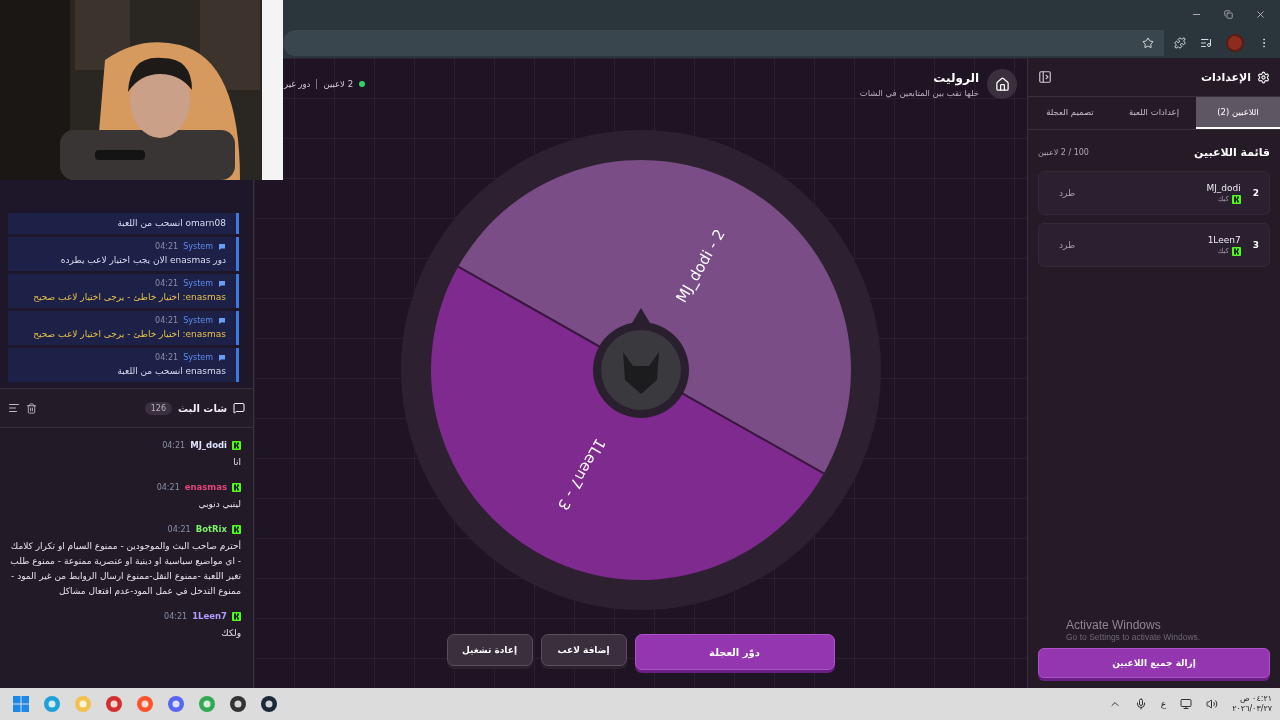 The height and width of the screenshot is (720, 1280). Describe the element at coordinates (1224, 239) in the screenshot. I see `player-name: 1Leen7` at that location.